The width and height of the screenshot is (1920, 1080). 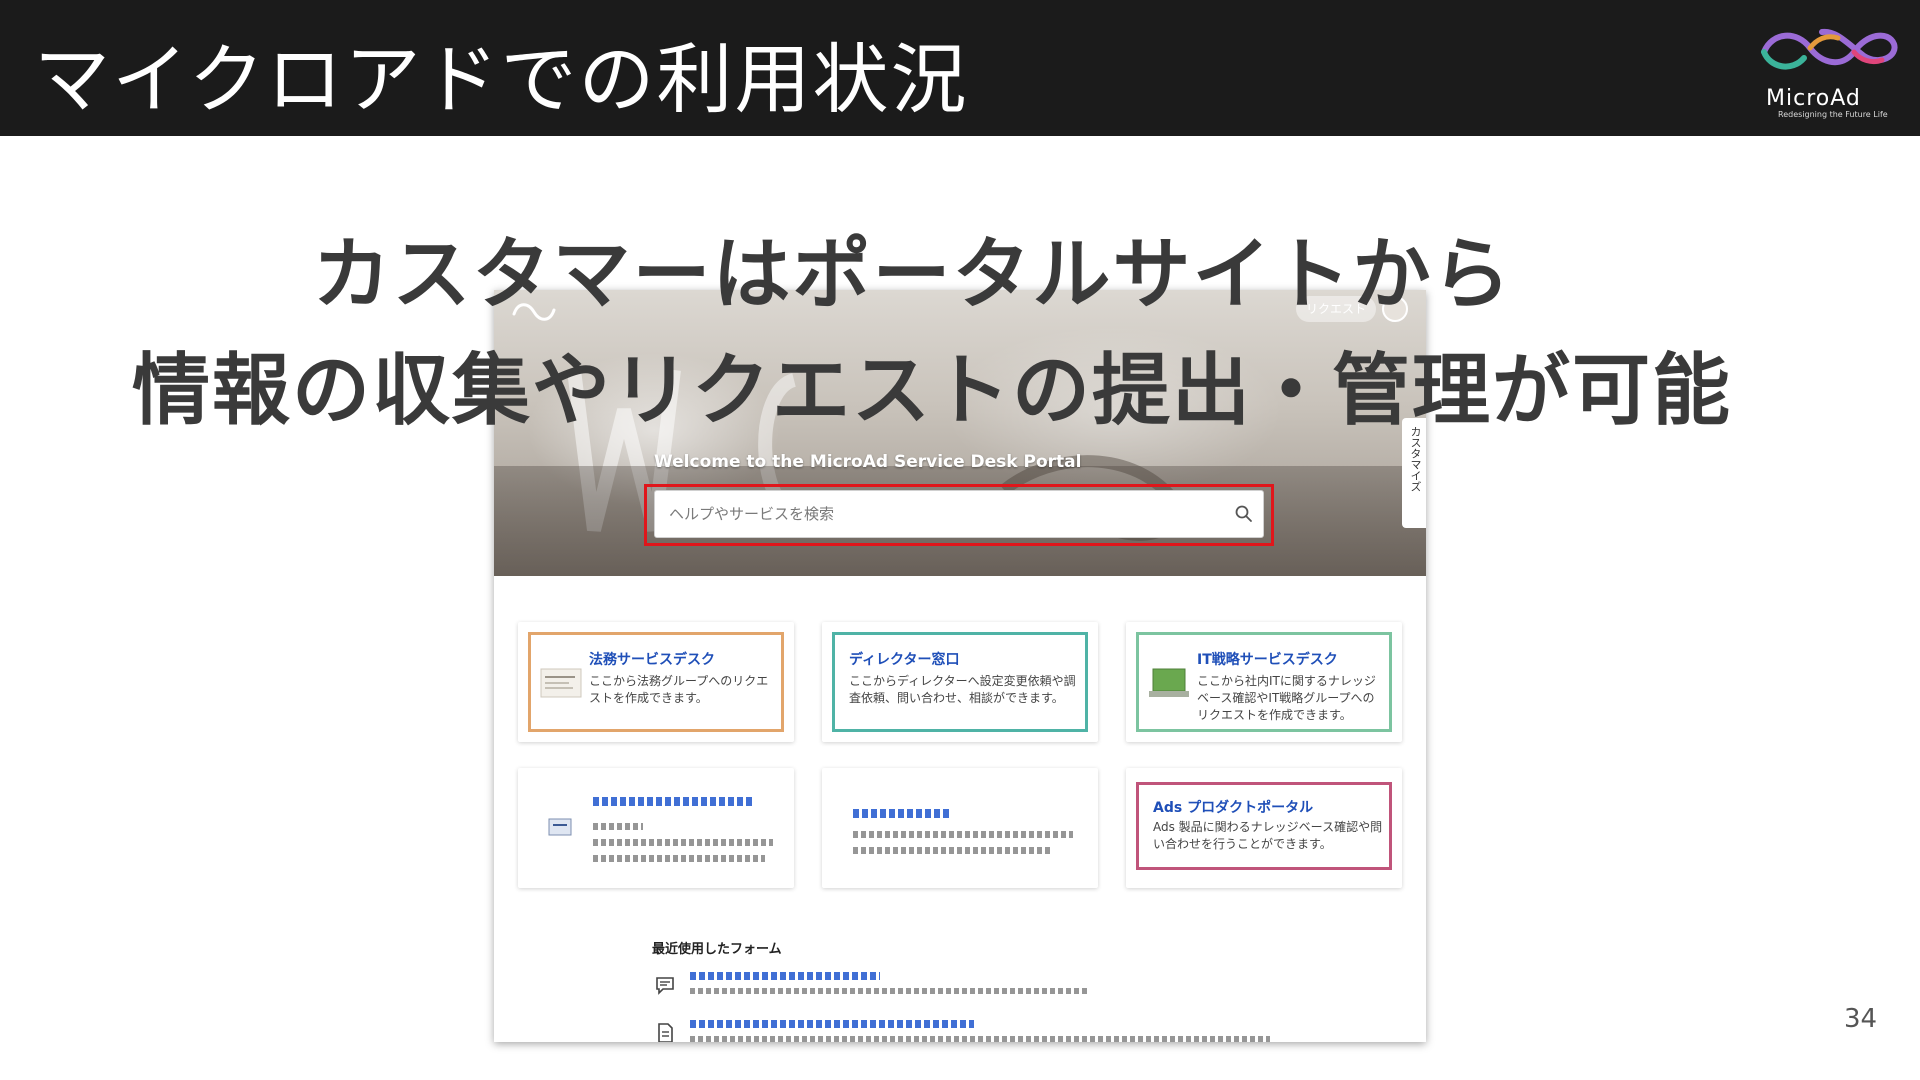 What do you see at coordinates (959, 515) in the screenshot?
I see `search-highlight-box` at bounding box center [959, 515].